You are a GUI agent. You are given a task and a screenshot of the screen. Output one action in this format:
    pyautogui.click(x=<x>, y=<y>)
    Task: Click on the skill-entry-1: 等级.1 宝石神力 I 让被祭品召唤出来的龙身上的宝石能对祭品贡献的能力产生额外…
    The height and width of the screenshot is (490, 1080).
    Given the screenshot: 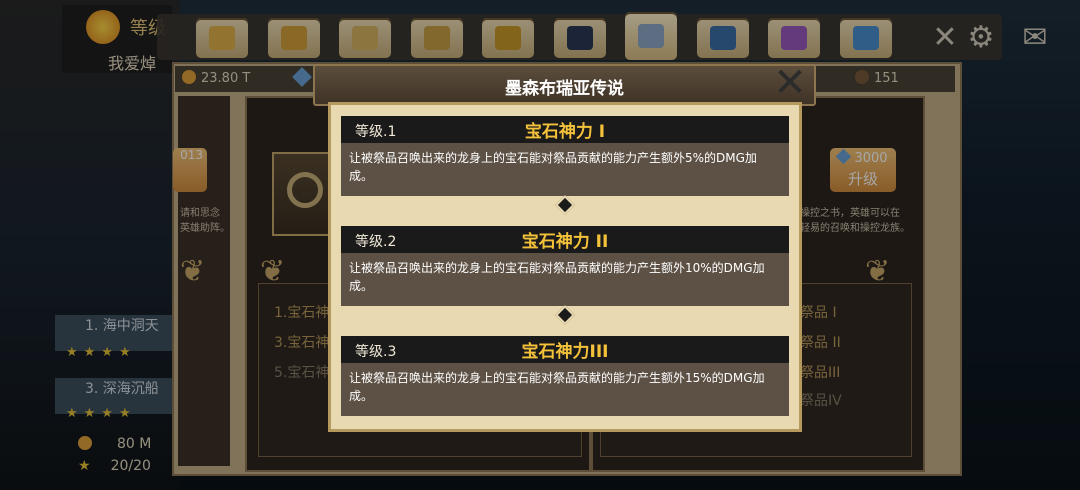 What is the action you would take?
    pyautogui.click(x=565, y=156)
    